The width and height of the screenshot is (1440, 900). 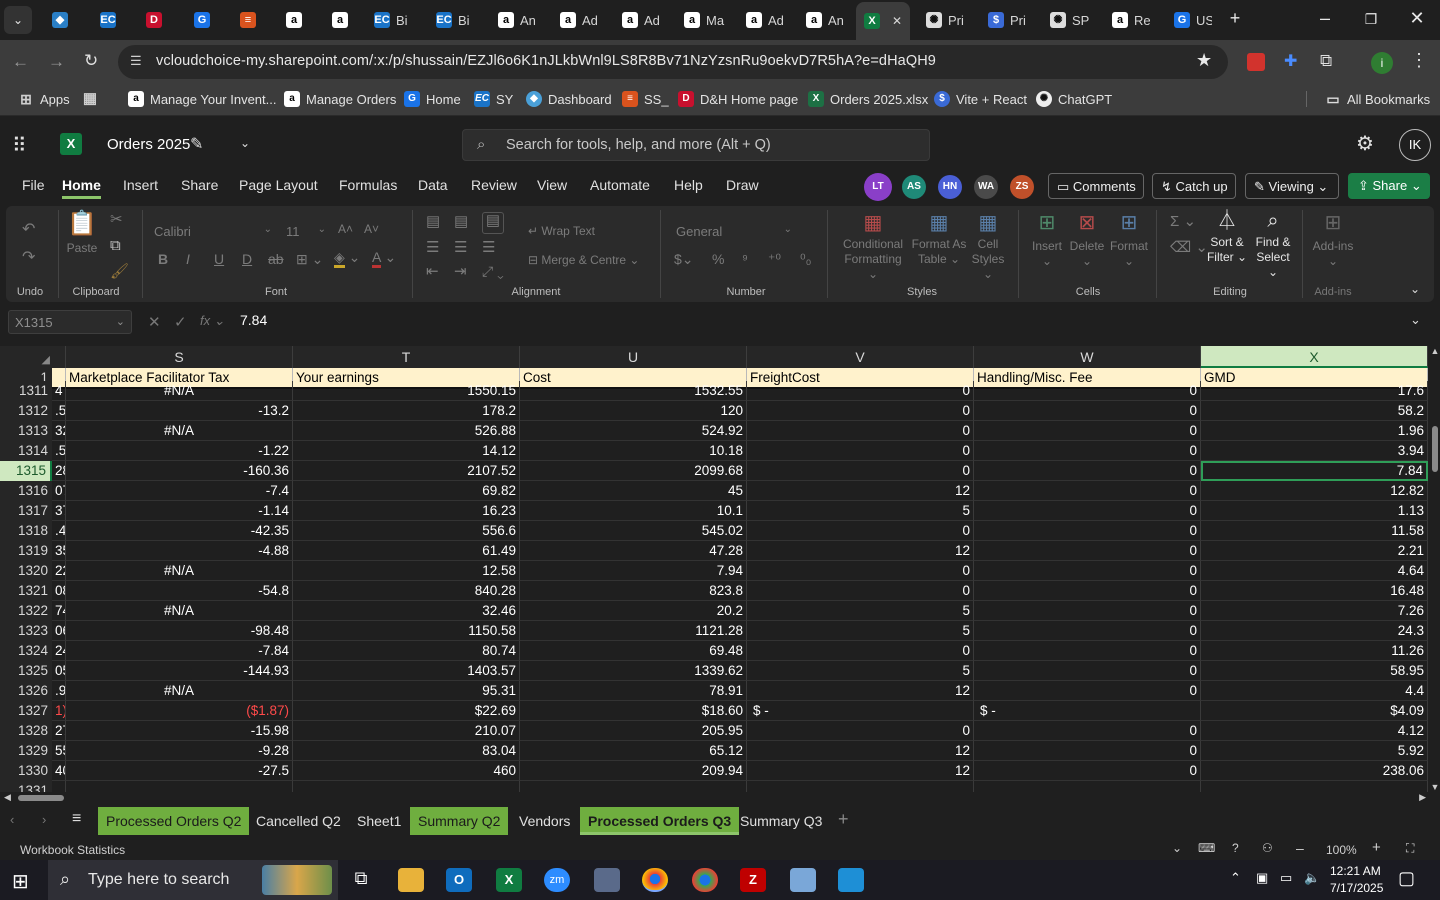 I want to click on table-cell: 4.4, so click(x=1314, y=691).